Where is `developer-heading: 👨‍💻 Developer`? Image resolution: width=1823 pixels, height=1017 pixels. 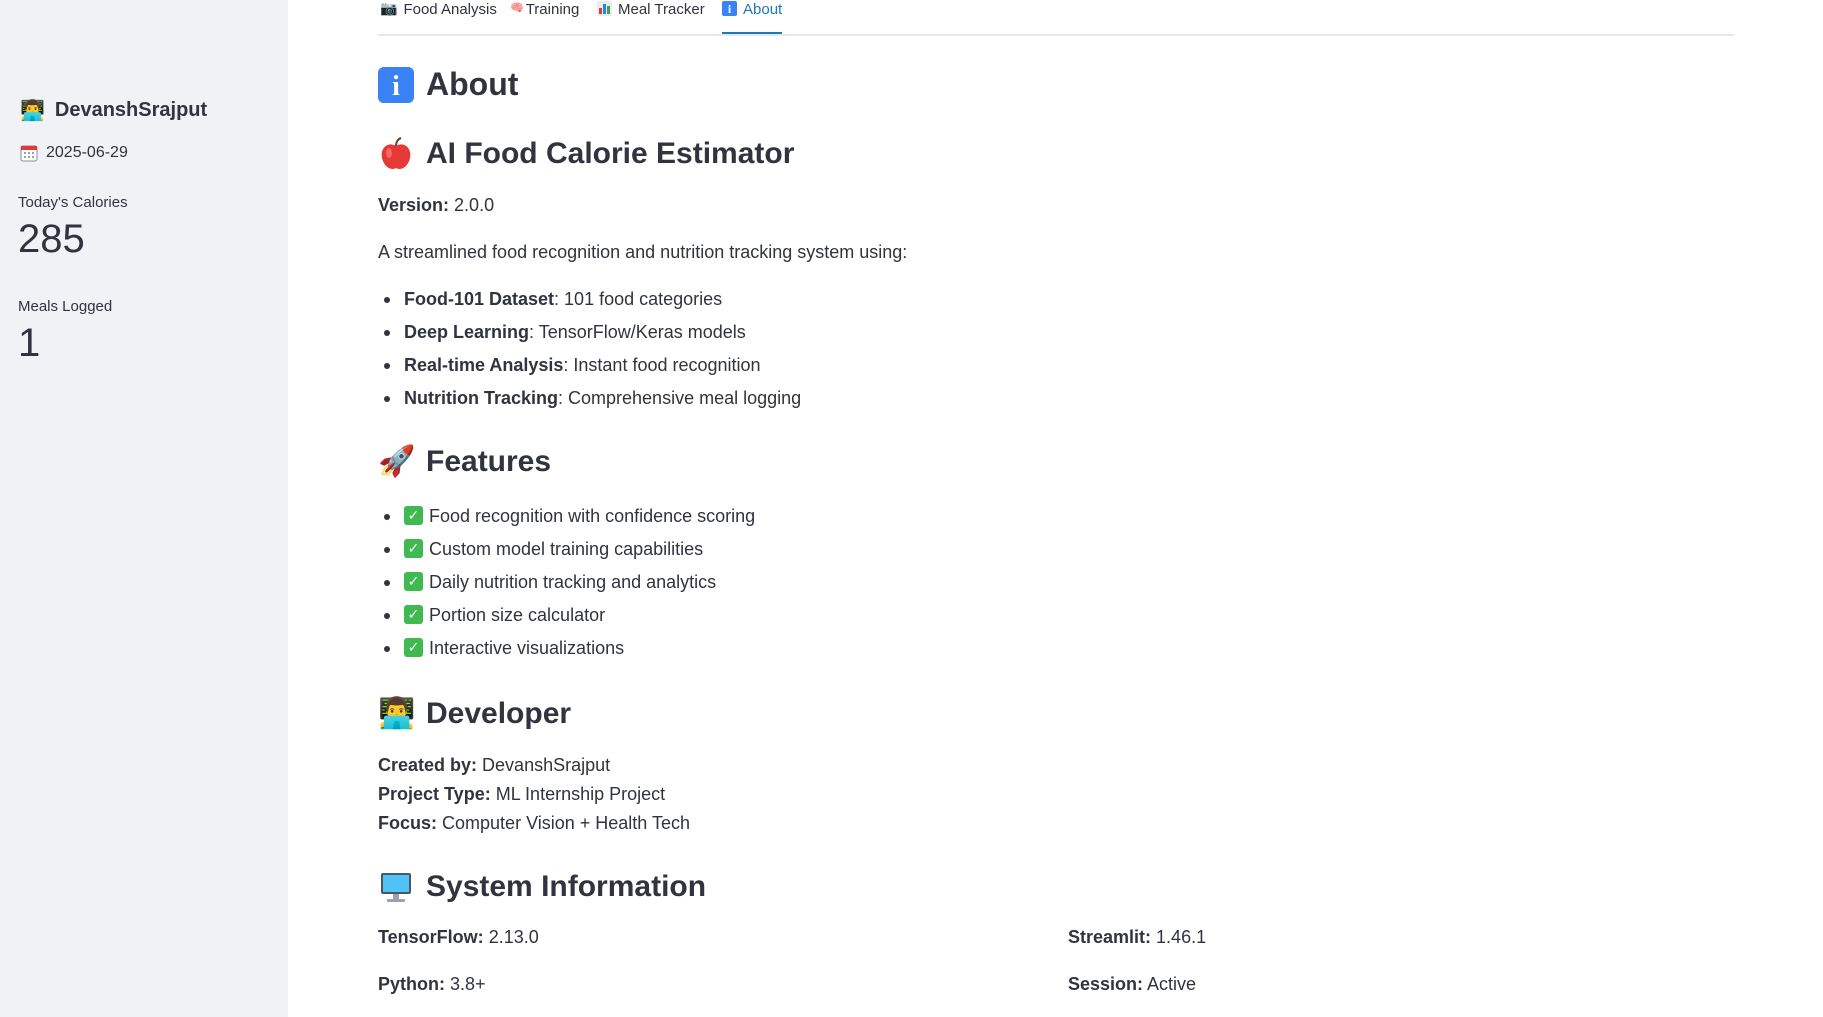
developer-heading: 👨‍💻 Developer is located at coordinates (475, 713).